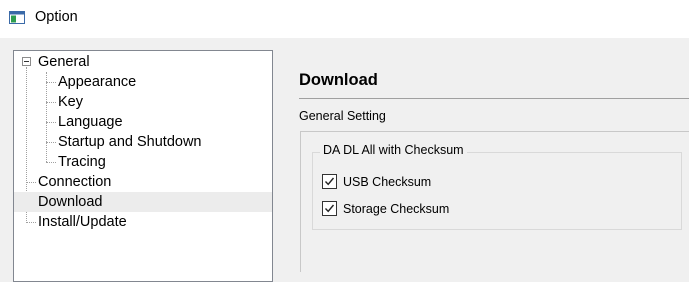  I want to click on tree-item-label: Connection, so click(75, 182).